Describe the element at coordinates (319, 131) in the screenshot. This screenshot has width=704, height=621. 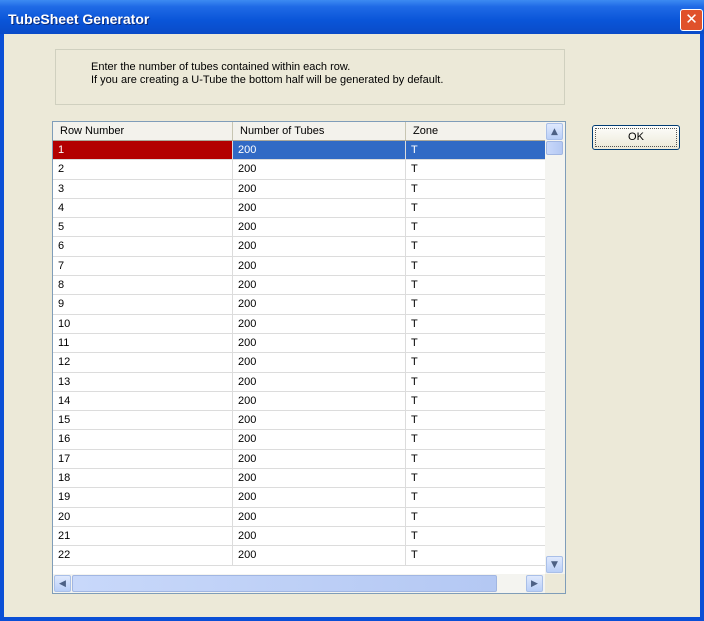
I see `column-header-number-of-tubes: Number of Tubes` at that location.